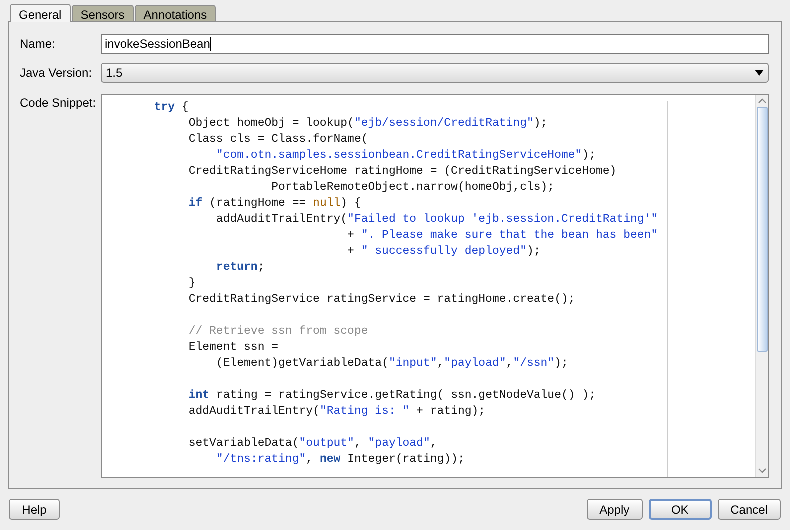 The height and width of the screenshot is (530, 790). What do you see at coordinates (313, 444) in the screenshot?
I see `code-line: setVariableData("output", "payload",` at bounding box center [313, 444].